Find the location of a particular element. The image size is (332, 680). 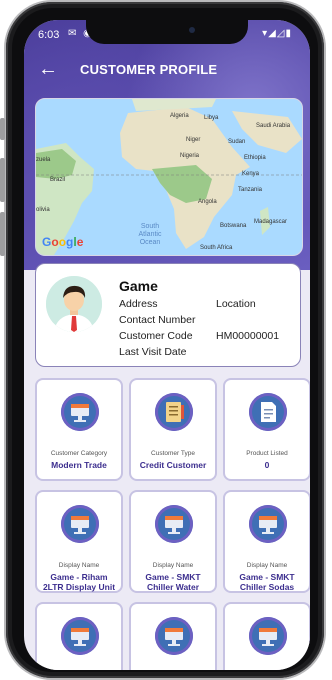

customer-code-value: HM00000001 is located at coordinates (248, 336).